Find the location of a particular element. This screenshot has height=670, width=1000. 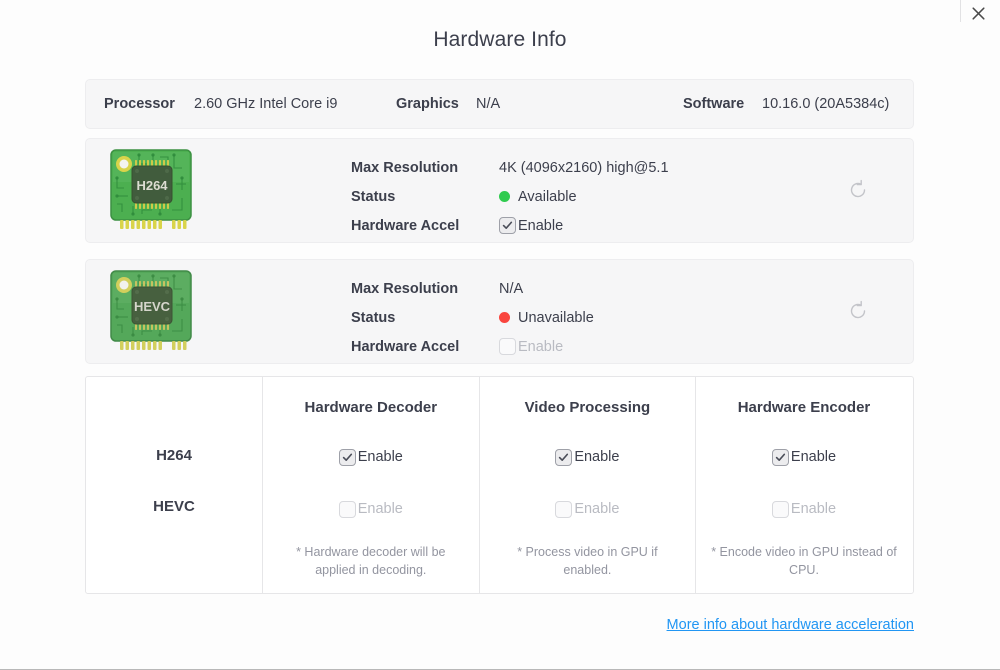

status-value-wrap: Unavailable is located at coordinates (546, 318).